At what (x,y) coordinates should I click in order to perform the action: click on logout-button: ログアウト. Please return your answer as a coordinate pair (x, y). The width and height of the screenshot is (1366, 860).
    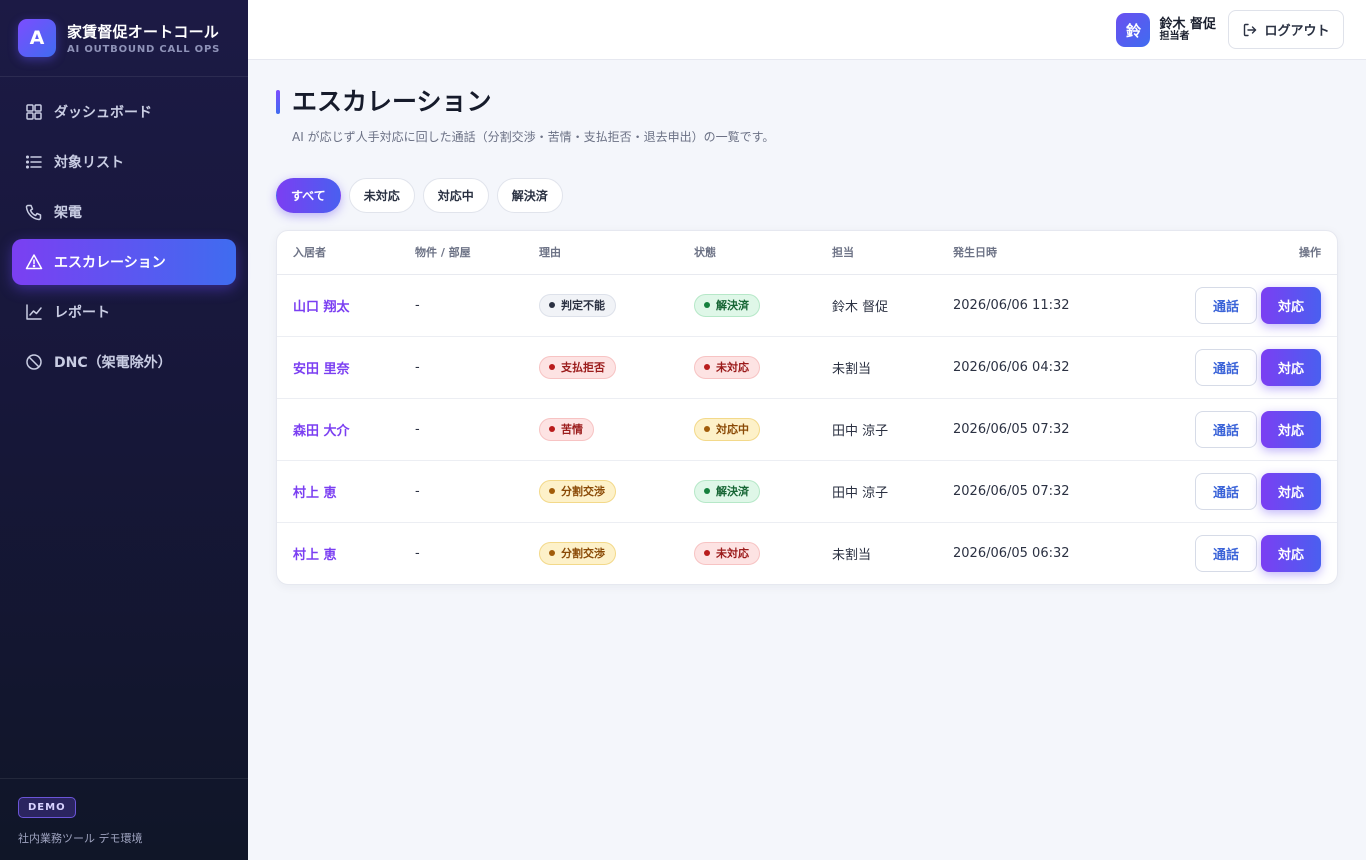
    Looking at the image, I should click on (1286, 29).